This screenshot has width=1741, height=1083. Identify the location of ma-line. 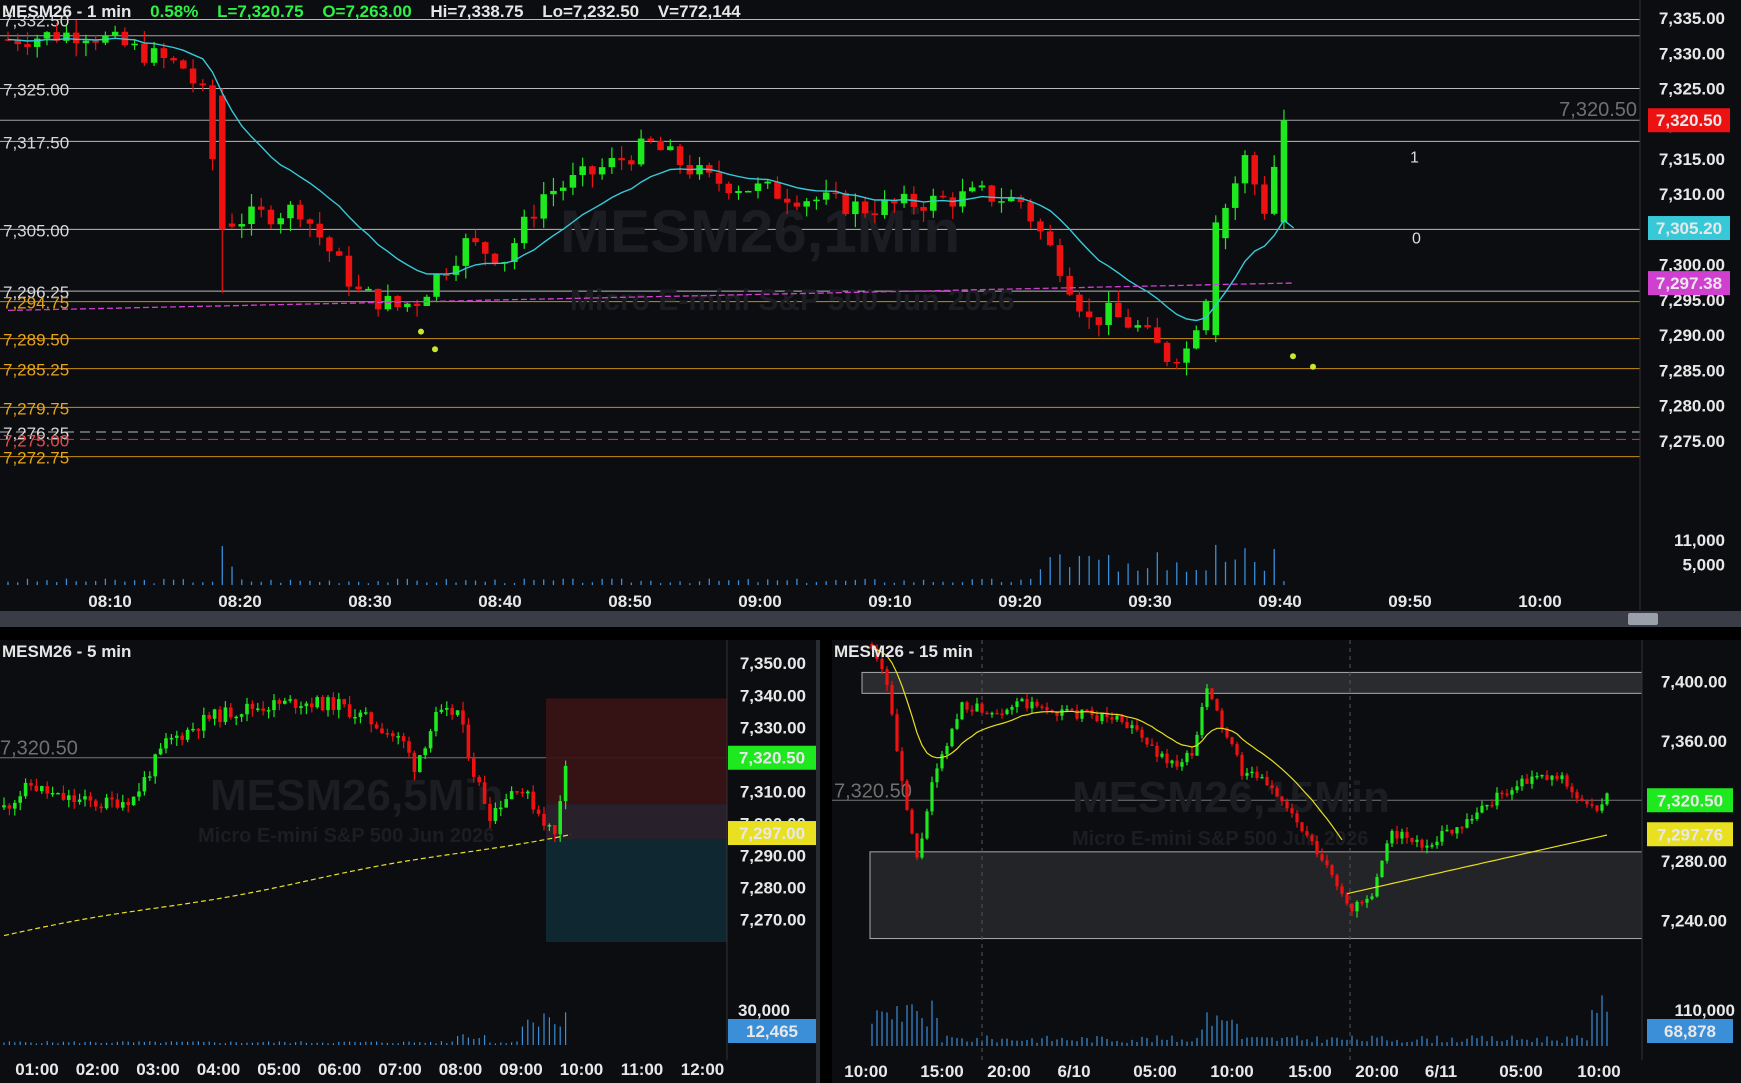
(287, 885).